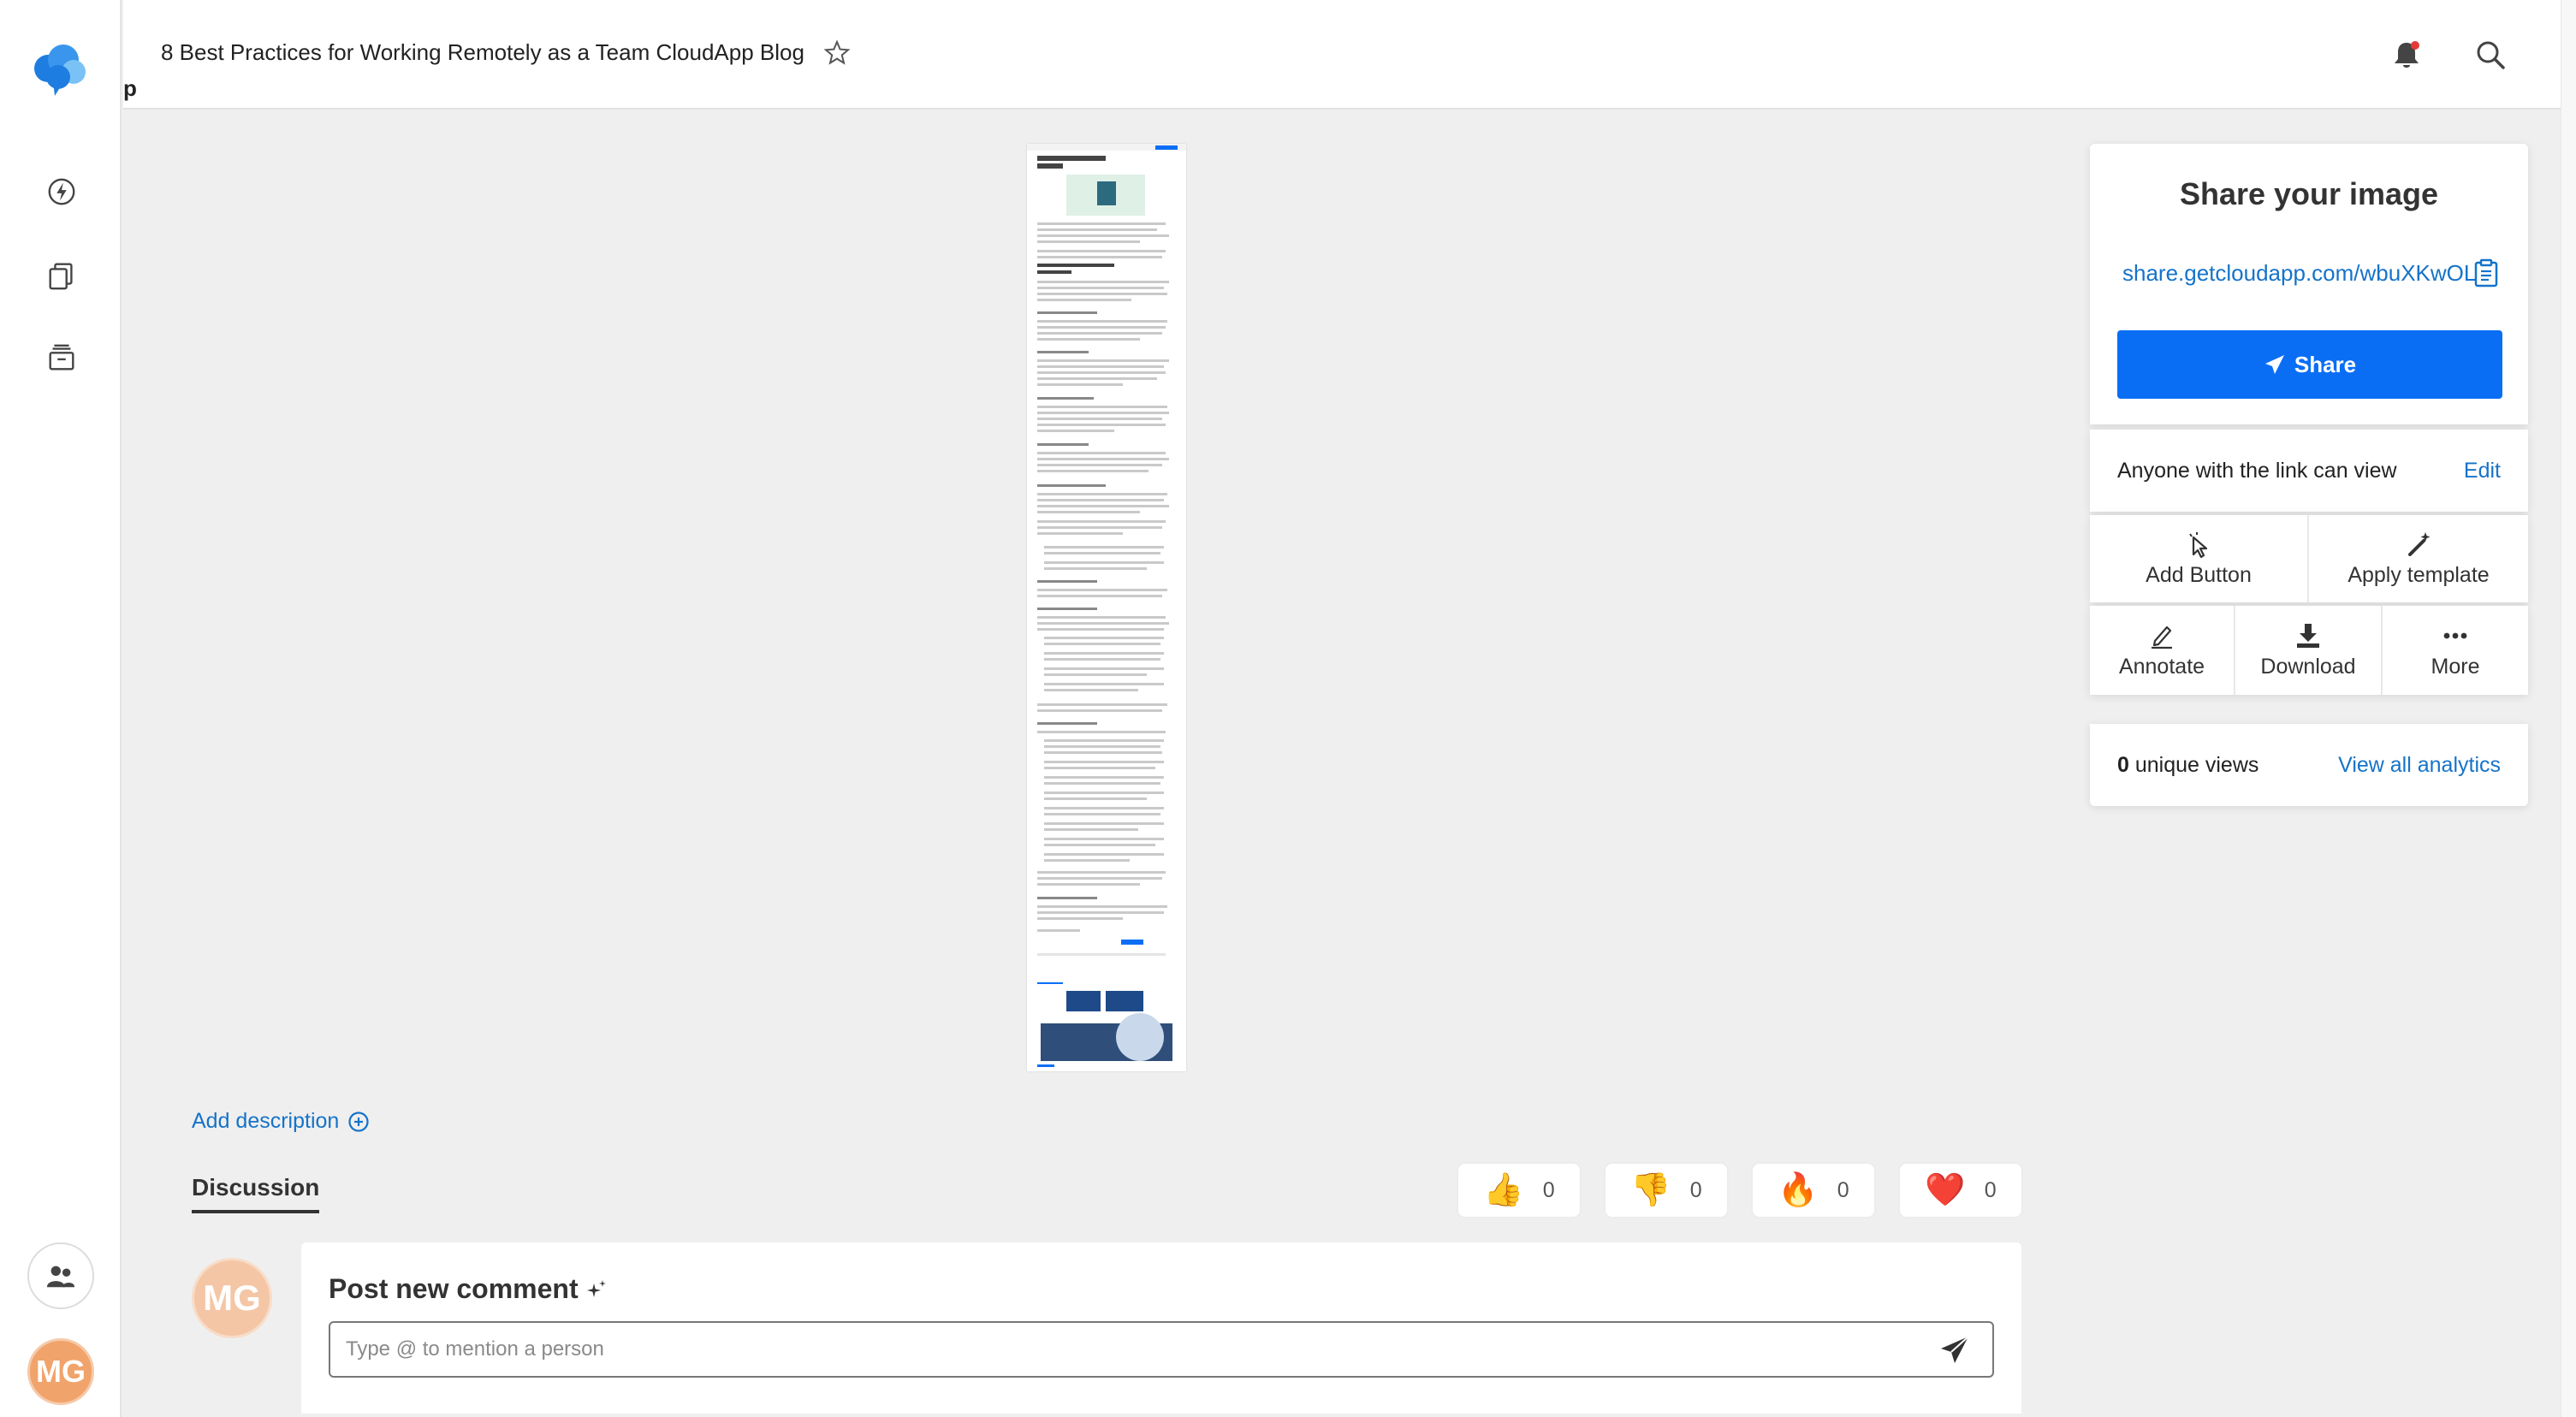 Image resolution: width=2576 pixels, height=1417 pixels. Describe the element at coordinates (60, 1371) in the screenshot. I see `user-avatar: MG` at that location.